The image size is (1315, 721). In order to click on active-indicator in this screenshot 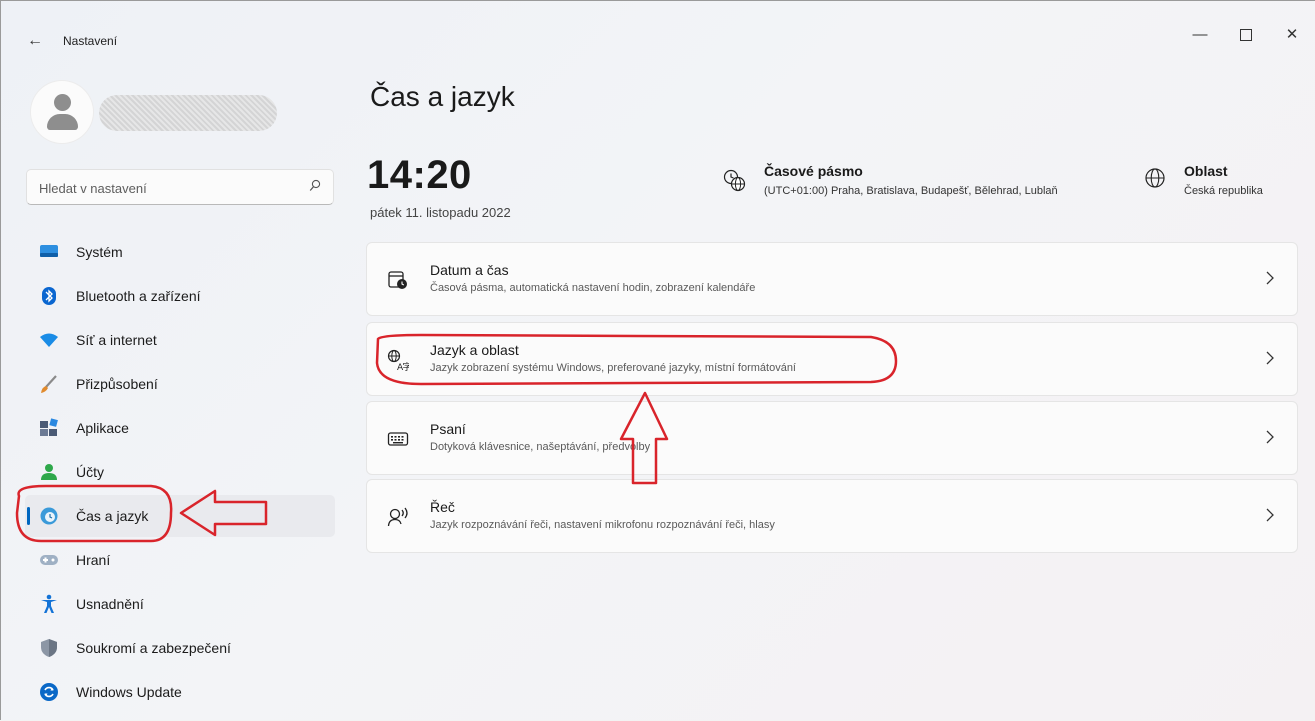, I will do `click(28, 516)`.